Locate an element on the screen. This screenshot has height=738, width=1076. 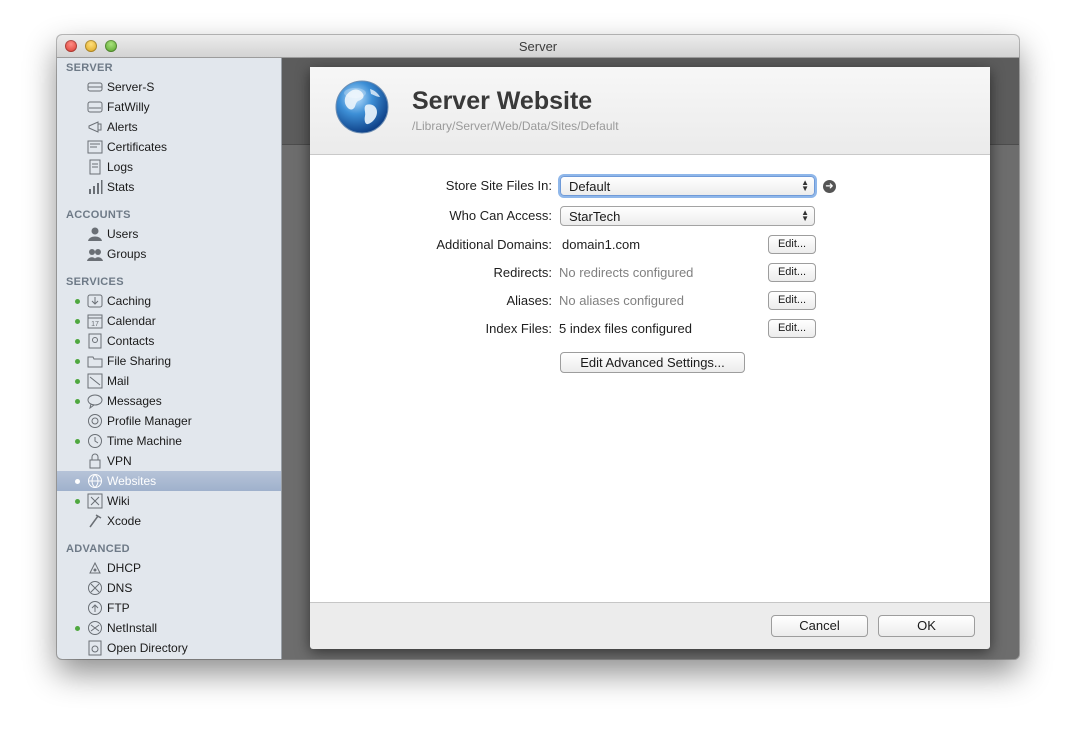
sidebar-item-file-sharing: File Sharing is located at coordinates (169, 361).